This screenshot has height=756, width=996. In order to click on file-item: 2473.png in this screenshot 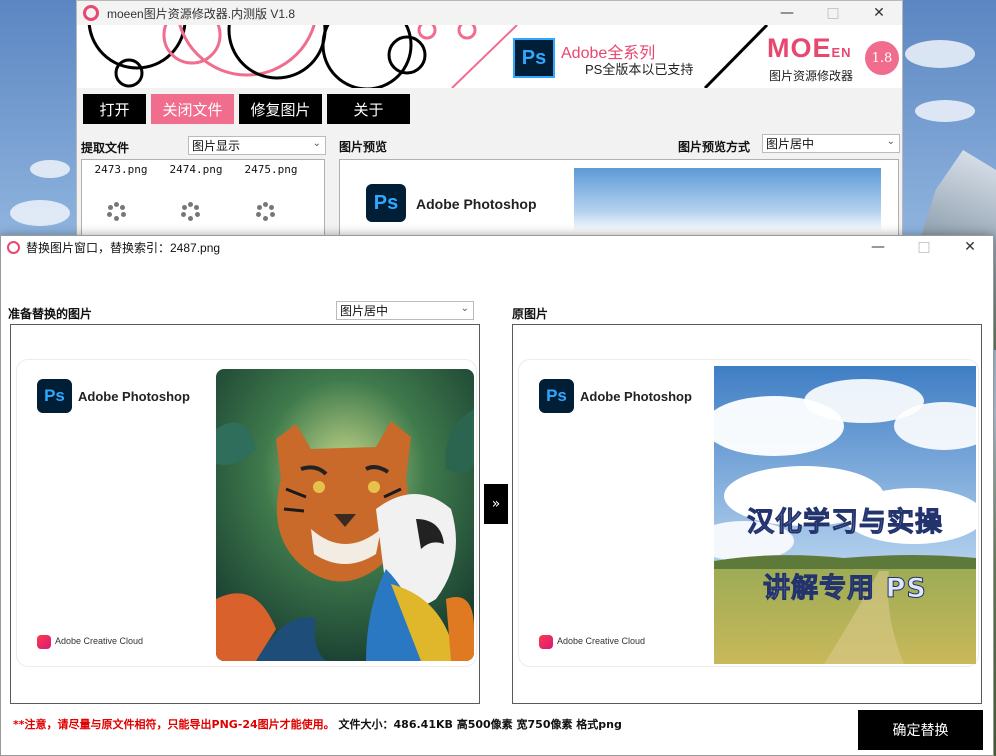, I will do `click(121, 169)`.